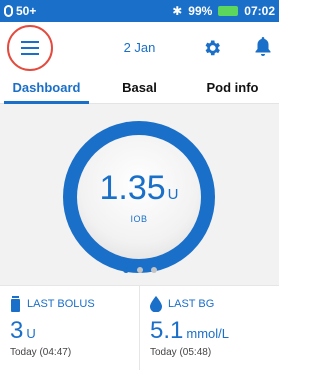 This screenshot has height=370, width=320. Describe the element at coordinates (74, 332) in the screenshot. I see `last-bolus-value-row: 3U` at that location.